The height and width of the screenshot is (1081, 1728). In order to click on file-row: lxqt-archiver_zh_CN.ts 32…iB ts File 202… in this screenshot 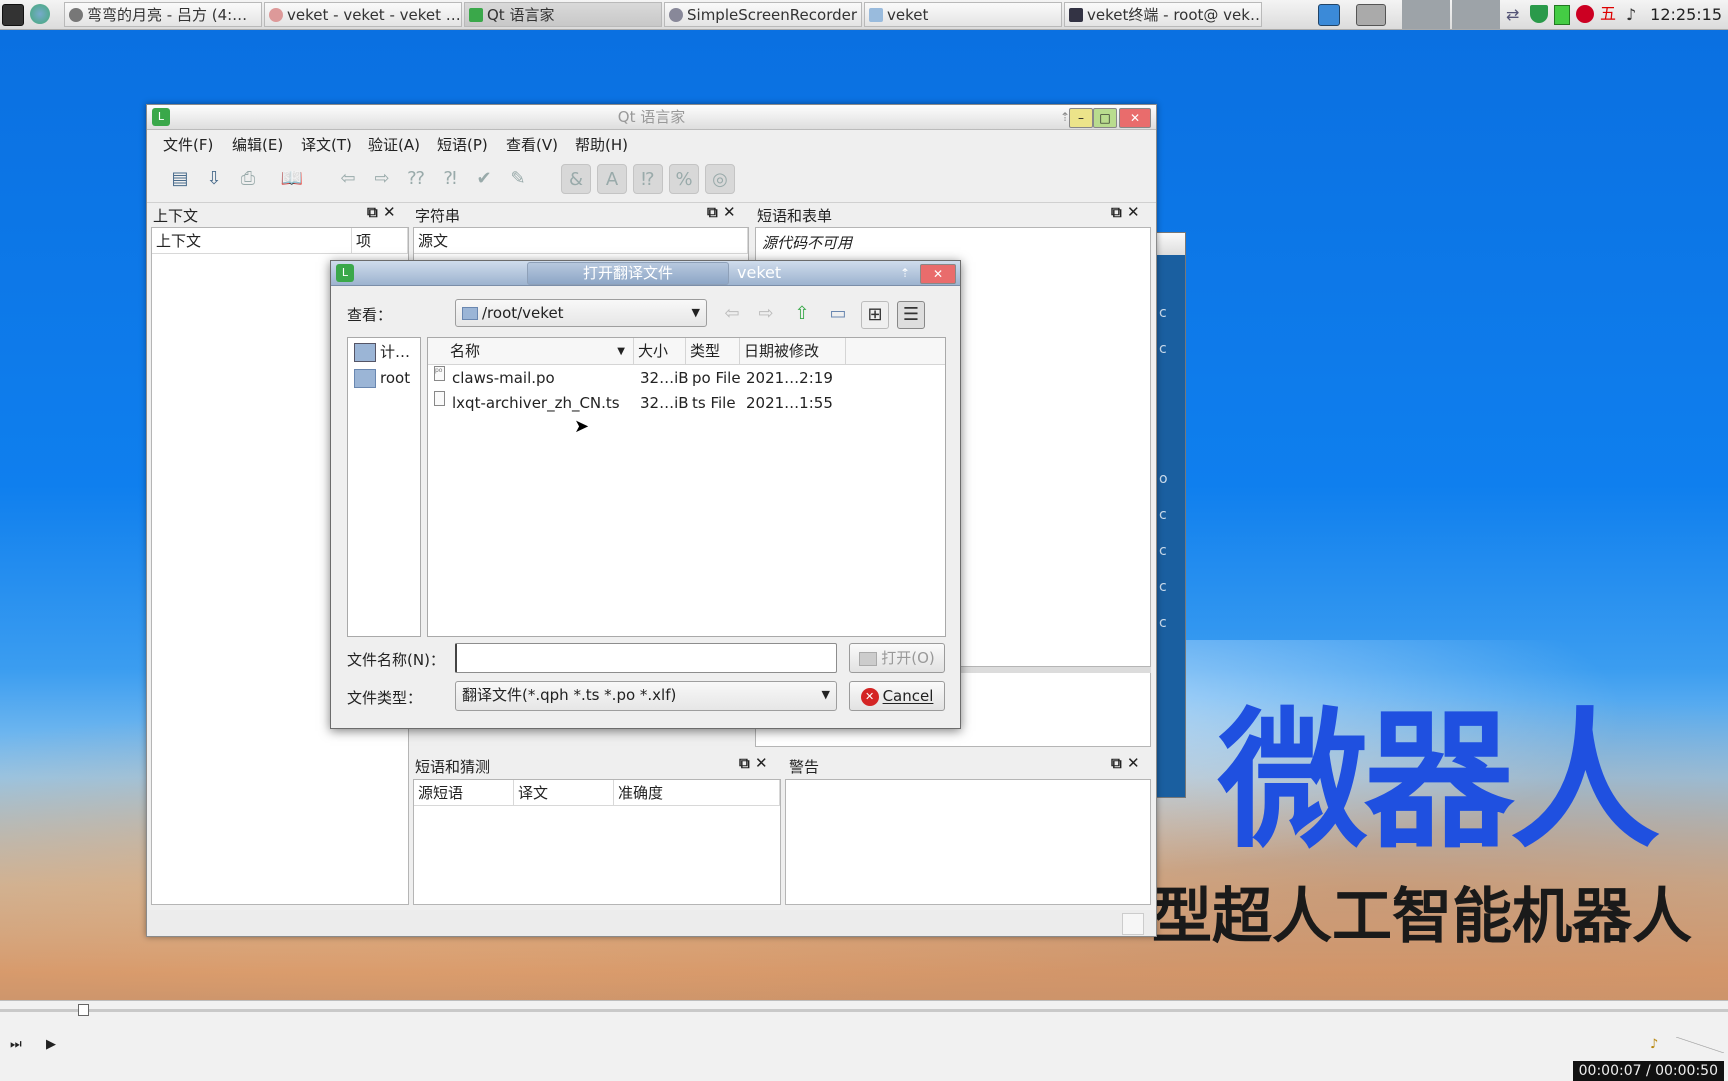, I will do `click(686, 403)`.